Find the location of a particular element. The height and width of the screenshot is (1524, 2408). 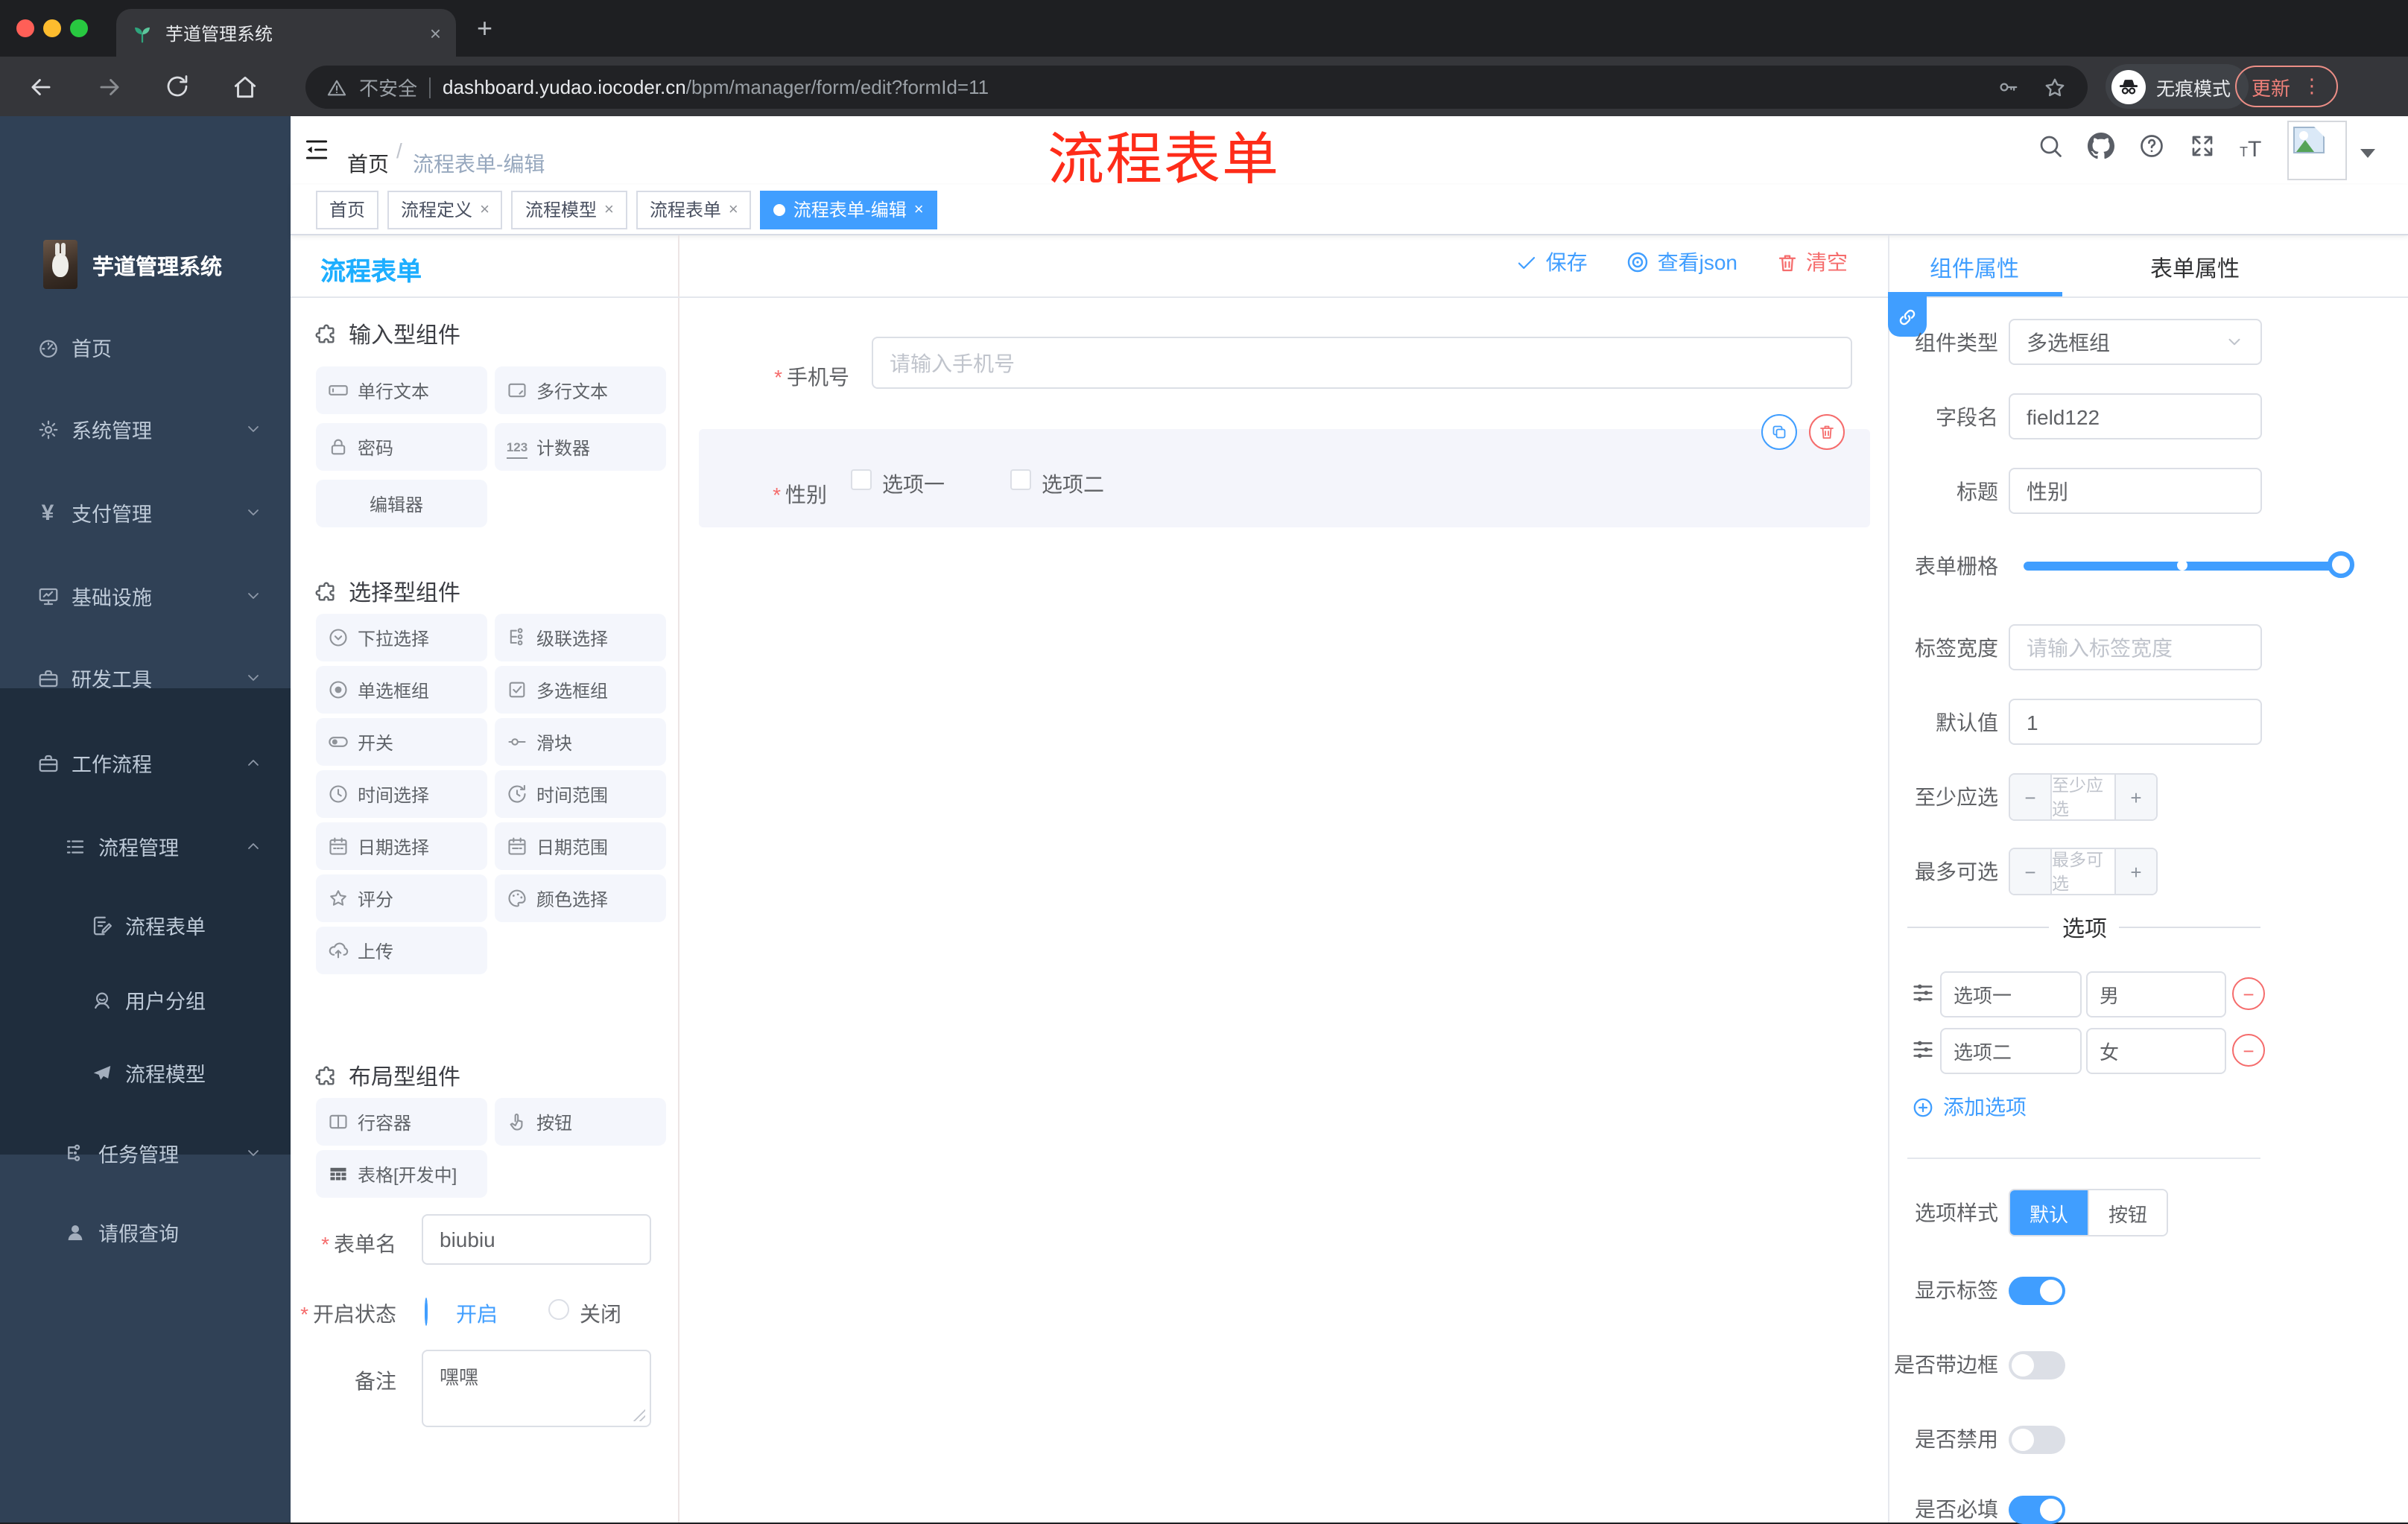

password-key-icon is located at coordinates (2008, 87).